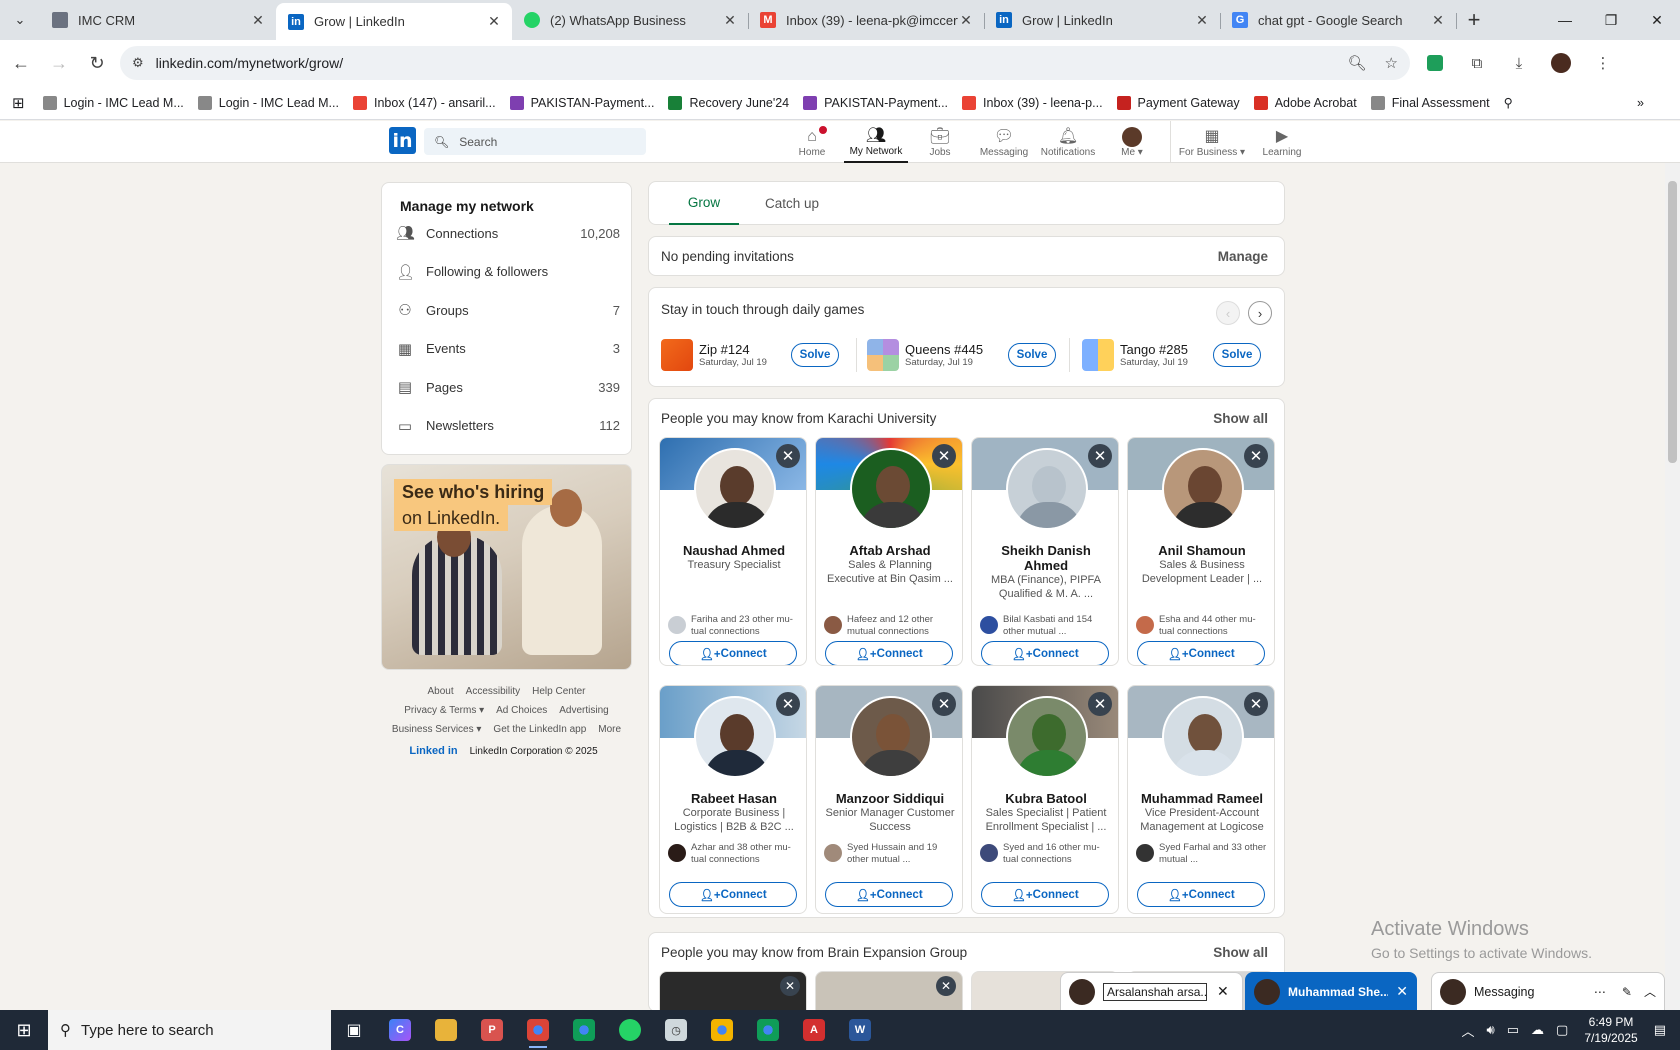 Image resolution: width=1680 pixels, height=1050 pixels. Describe the element at coordinates (876, 142) in the screenshot. I see `nav-my-network: 👥︎ My Network` at that location.